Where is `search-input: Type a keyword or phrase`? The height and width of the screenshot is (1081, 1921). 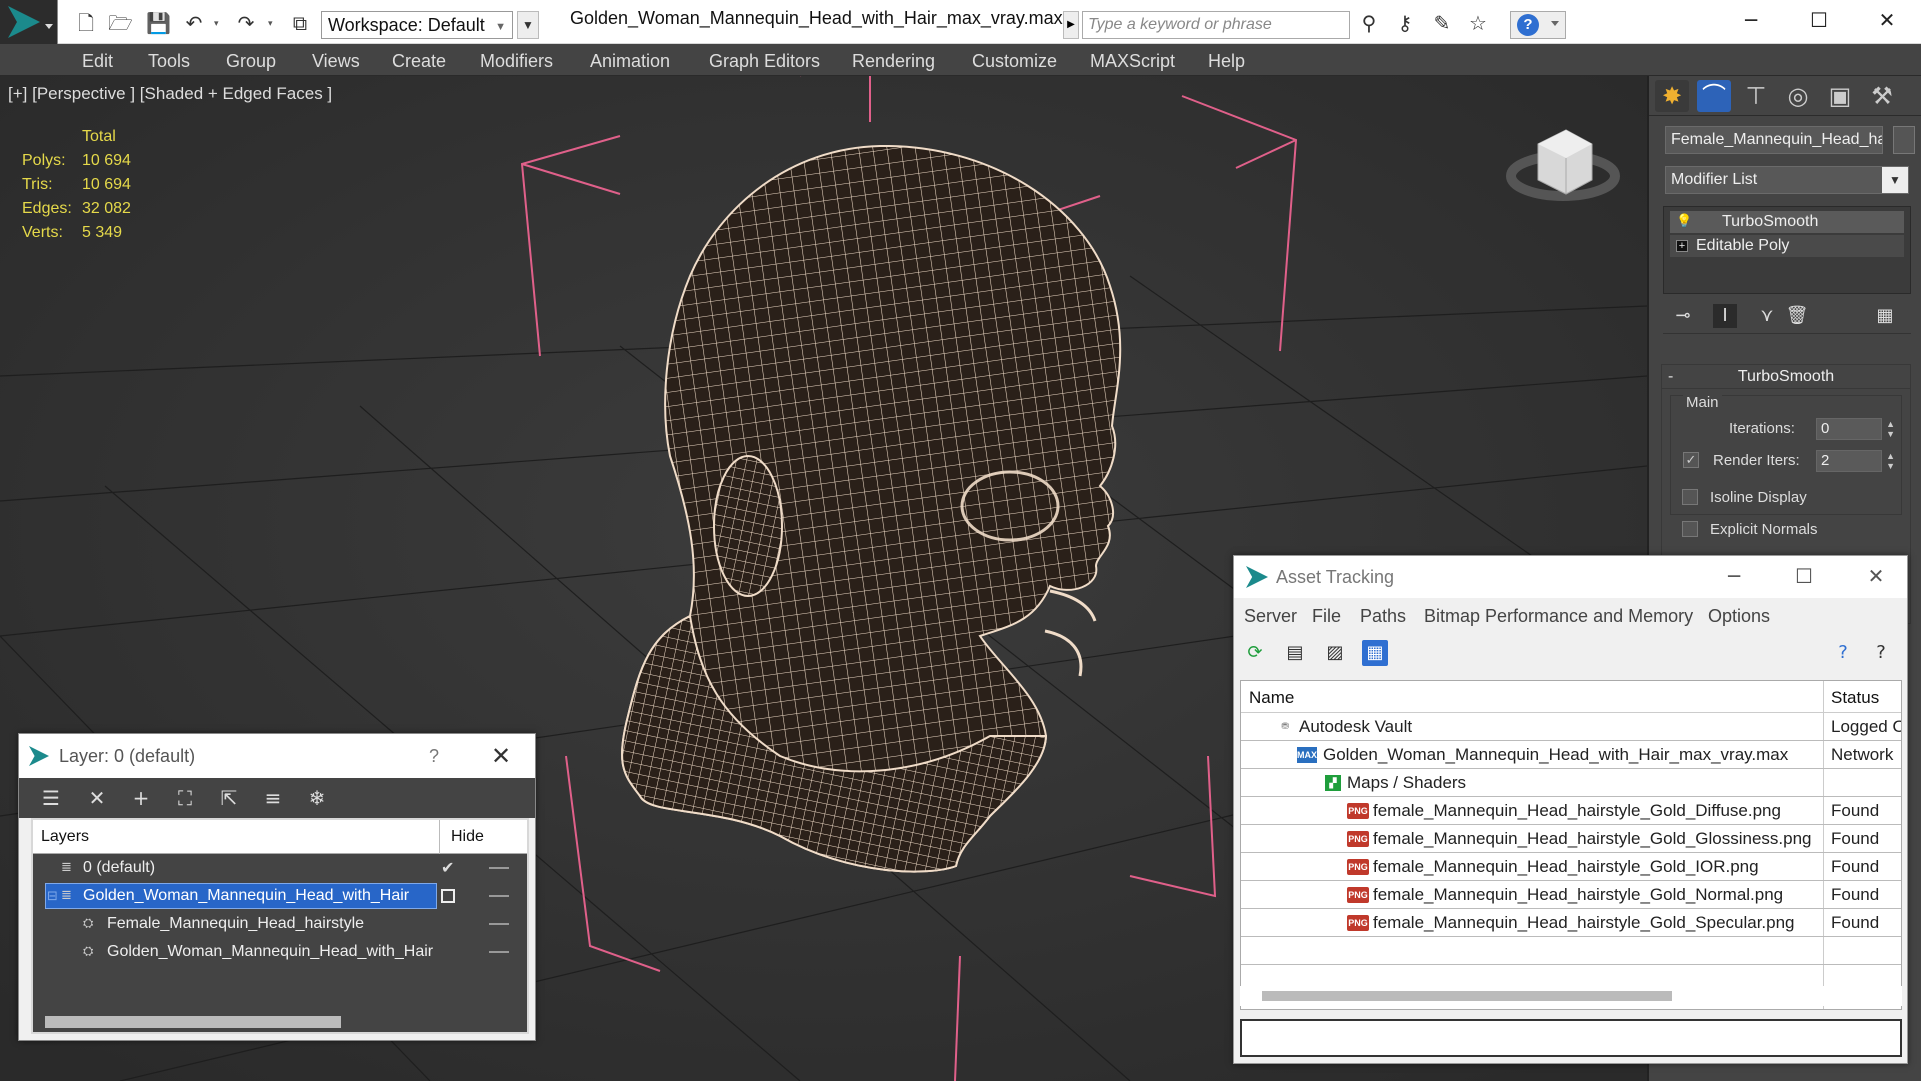 search-input: Type a keyword or phrase is located at coordinates (1216, 25).